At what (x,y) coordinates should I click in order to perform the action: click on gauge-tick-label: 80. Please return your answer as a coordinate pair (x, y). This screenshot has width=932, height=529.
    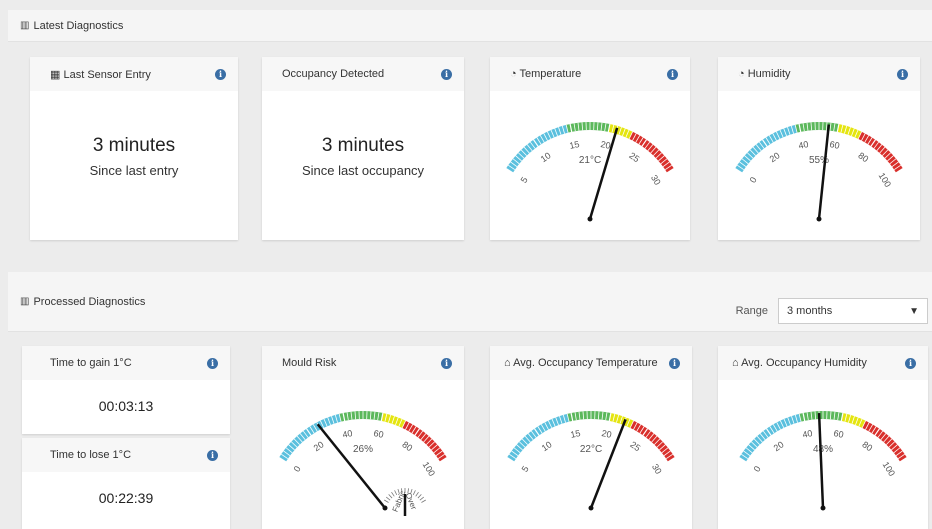
    Looking at the image, I should click on (867, 446).